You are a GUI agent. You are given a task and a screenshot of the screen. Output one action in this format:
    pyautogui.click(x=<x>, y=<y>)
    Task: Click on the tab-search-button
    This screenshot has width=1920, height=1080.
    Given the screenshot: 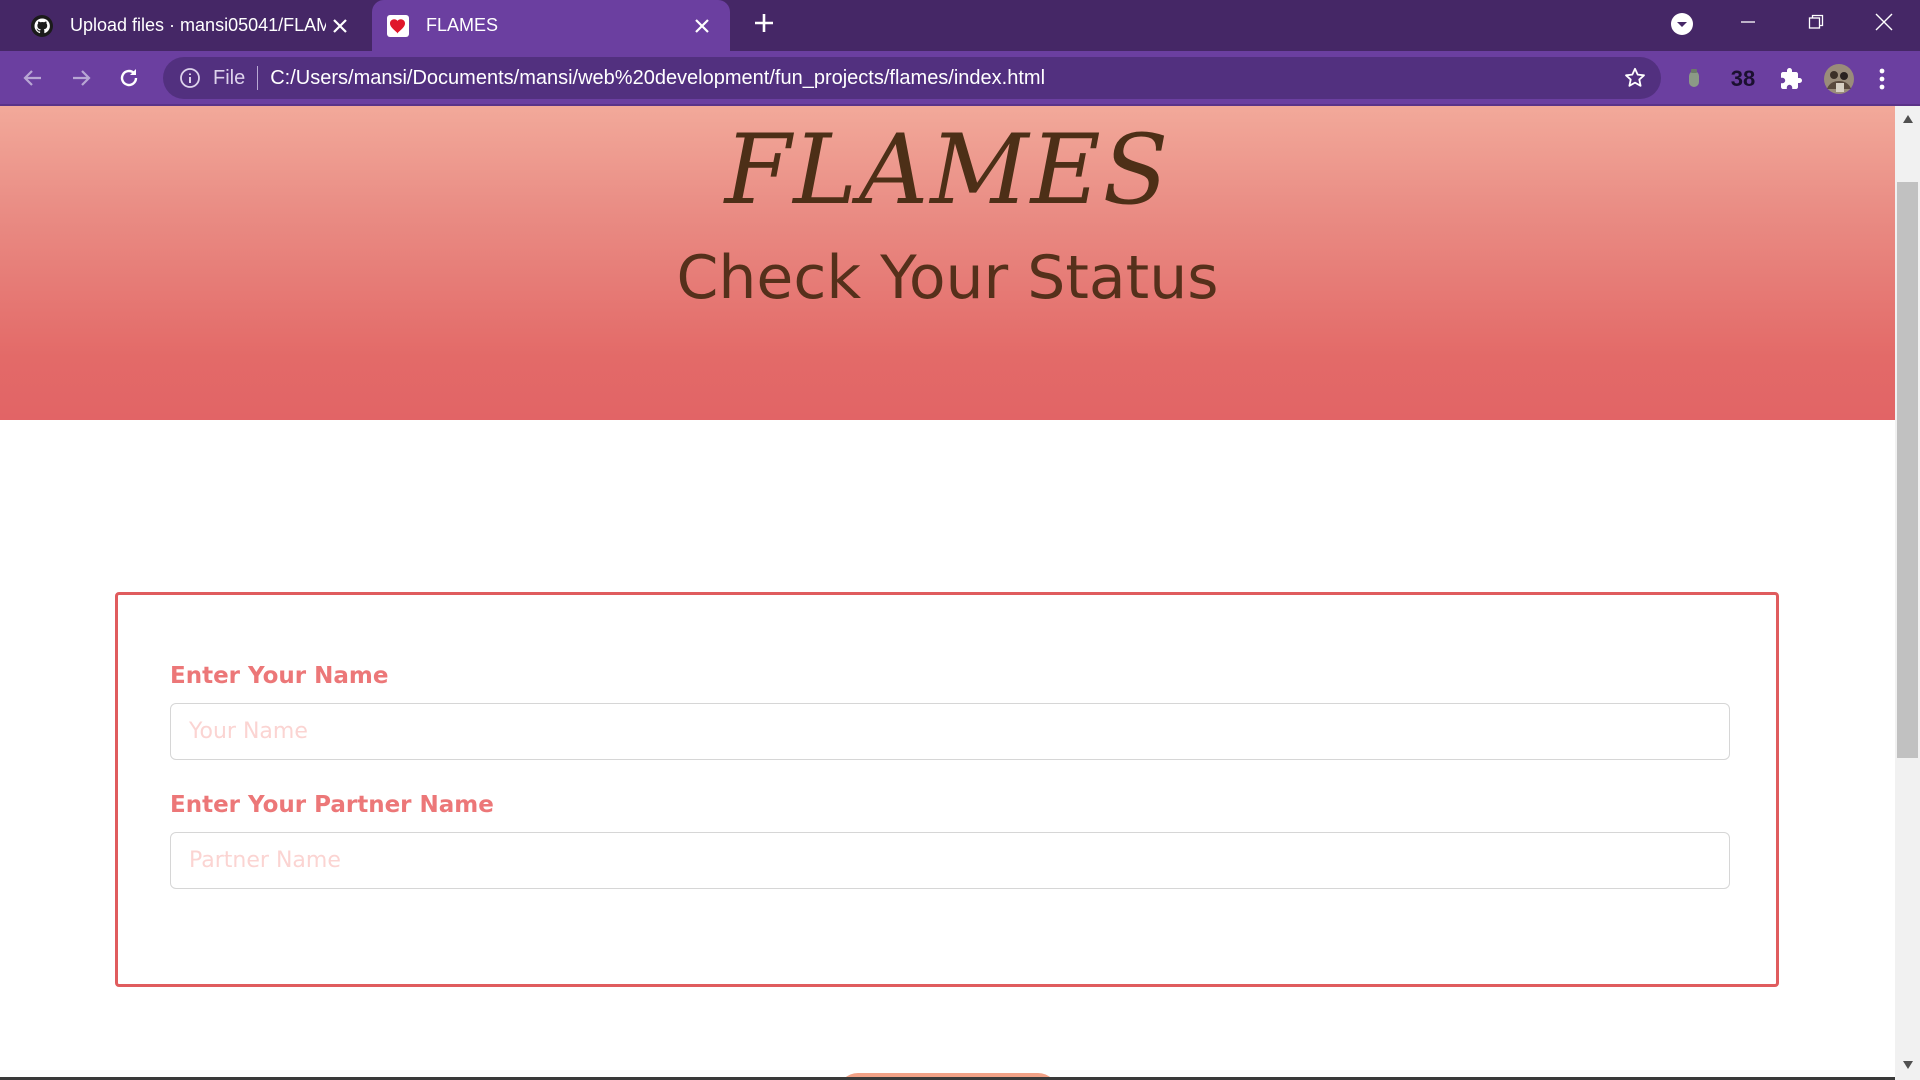 What is the action you would take?
    pyautogui.click(x=1682, y=24)
    